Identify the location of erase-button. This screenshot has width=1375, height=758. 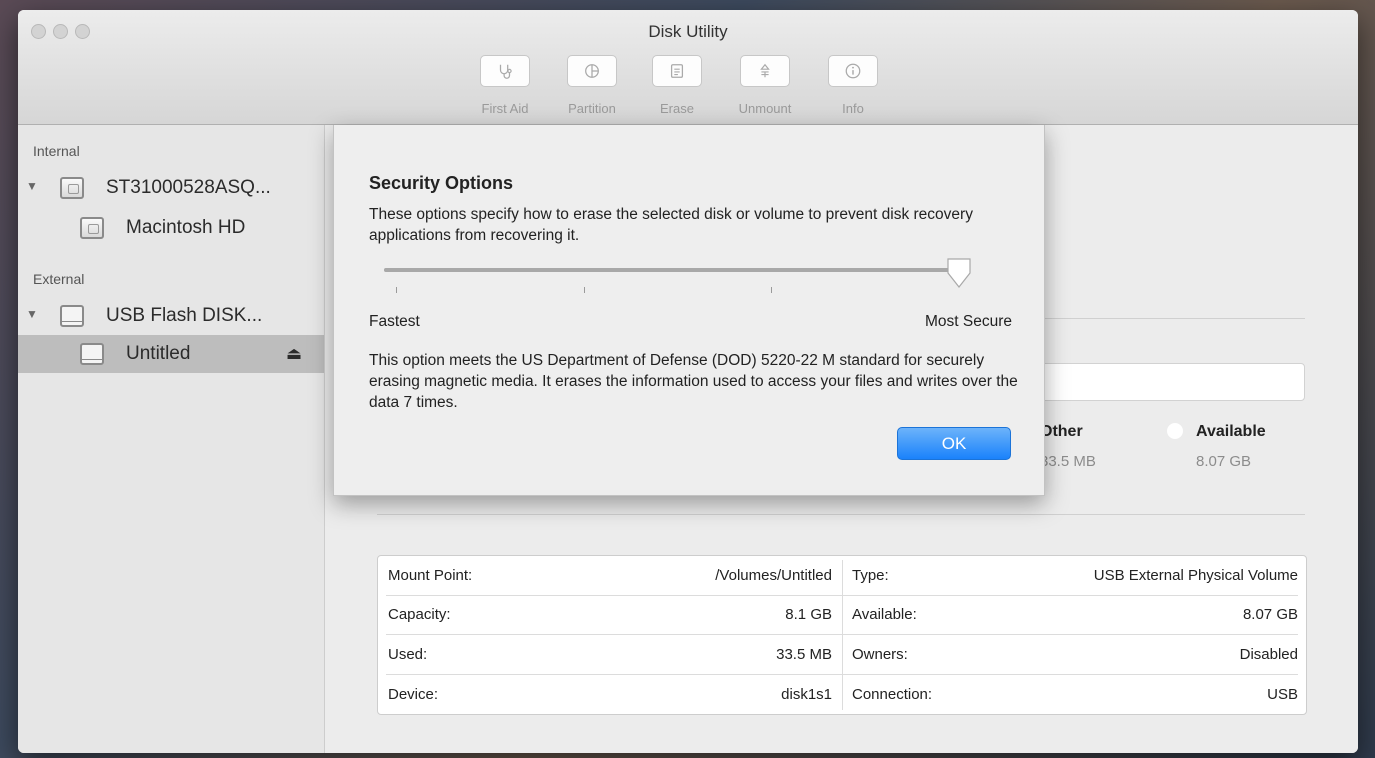
(677, 71).